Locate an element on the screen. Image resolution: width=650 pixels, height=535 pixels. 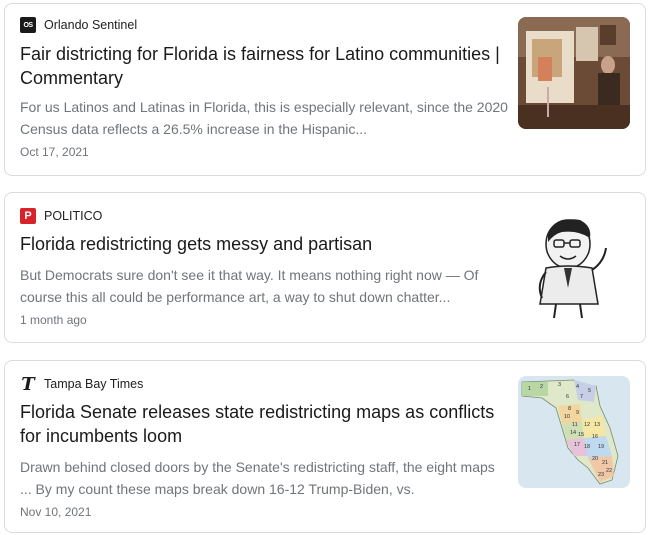
map-district-label: 20 is located at coordinates (595, 459).